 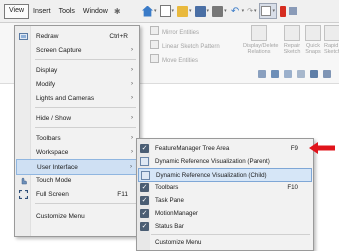 What do you see at coordinates (331, 40) in the screenshot?
I see `ribbon-rapid-sketch: Rapid Sketch` at bounding box center [331, 40].